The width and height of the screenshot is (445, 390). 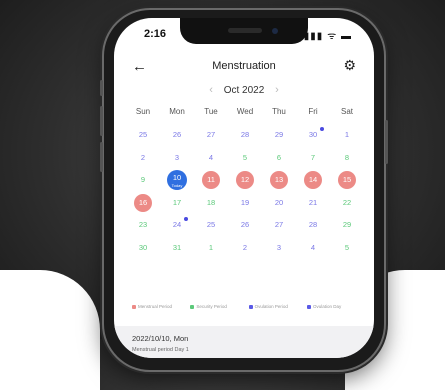 I want to click on legend-label: Ovulation Period, so click(x=271, y=306).